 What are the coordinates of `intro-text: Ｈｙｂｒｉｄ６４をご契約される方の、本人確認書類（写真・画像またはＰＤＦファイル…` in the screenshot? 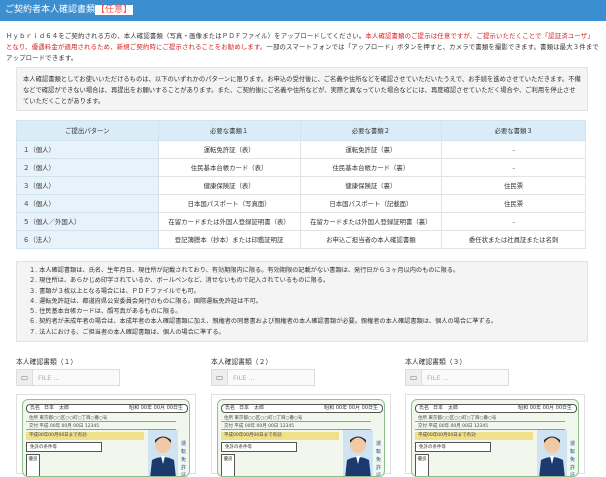 It's located at (302, 47).